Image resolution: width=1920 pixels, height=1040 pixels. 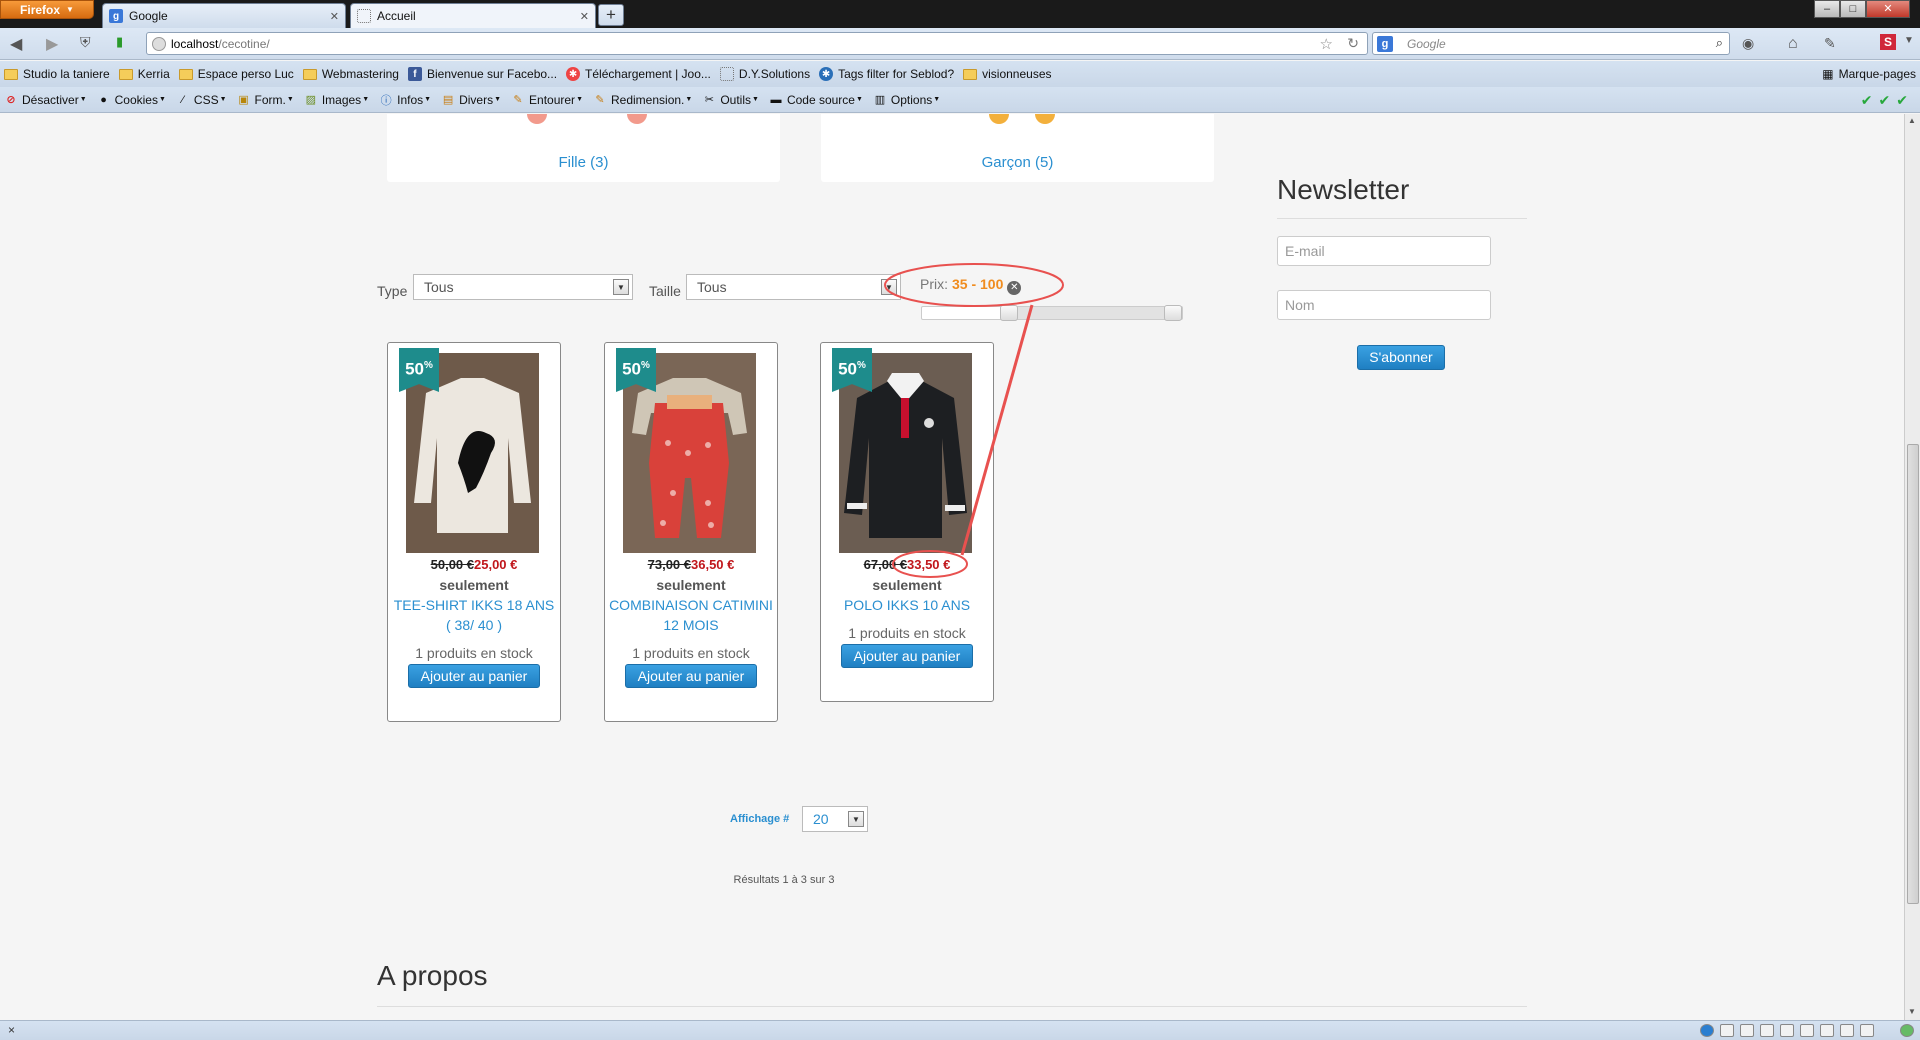 What do you see at coordinates (1052, 313) in the screenshot?
I see `price-slider` at bounding box center [1052, 313].